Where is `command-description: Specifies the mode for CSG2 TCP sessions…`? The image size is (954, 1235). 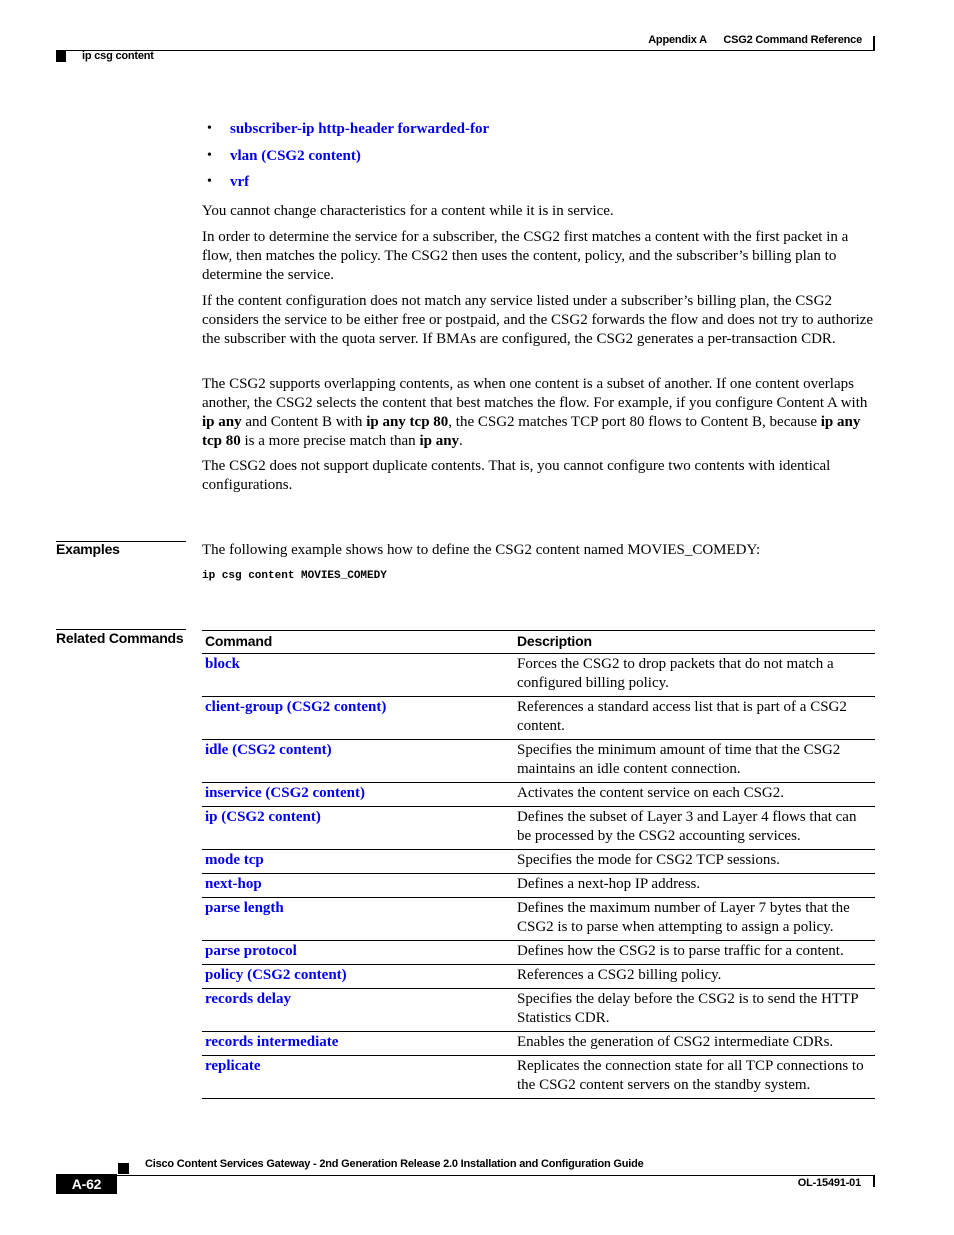 command-description: Specifies the mode for CSG2 TCP sessions… is located at coordinates (693, 861).